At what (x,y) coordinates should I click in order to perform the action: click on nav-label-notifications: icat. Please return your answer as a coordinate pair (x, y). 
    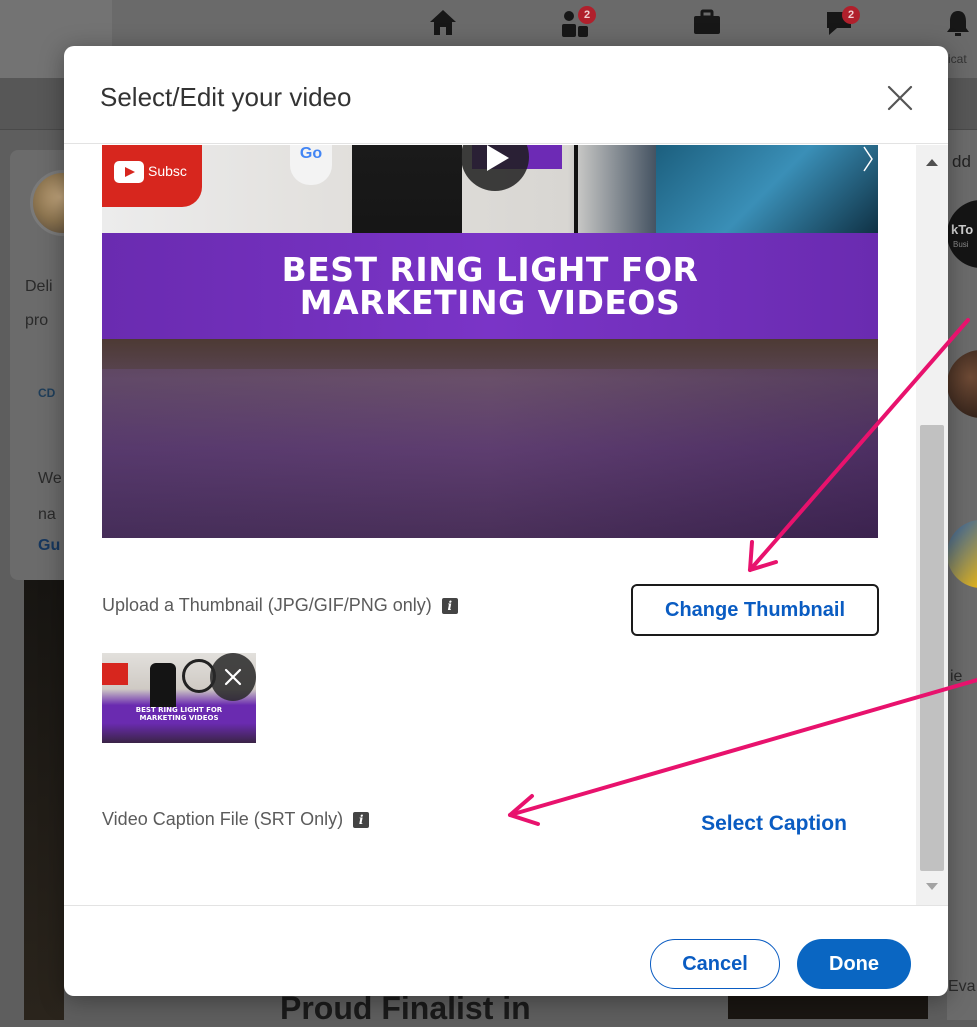
    Looking at the image, I should click on (957, 59).